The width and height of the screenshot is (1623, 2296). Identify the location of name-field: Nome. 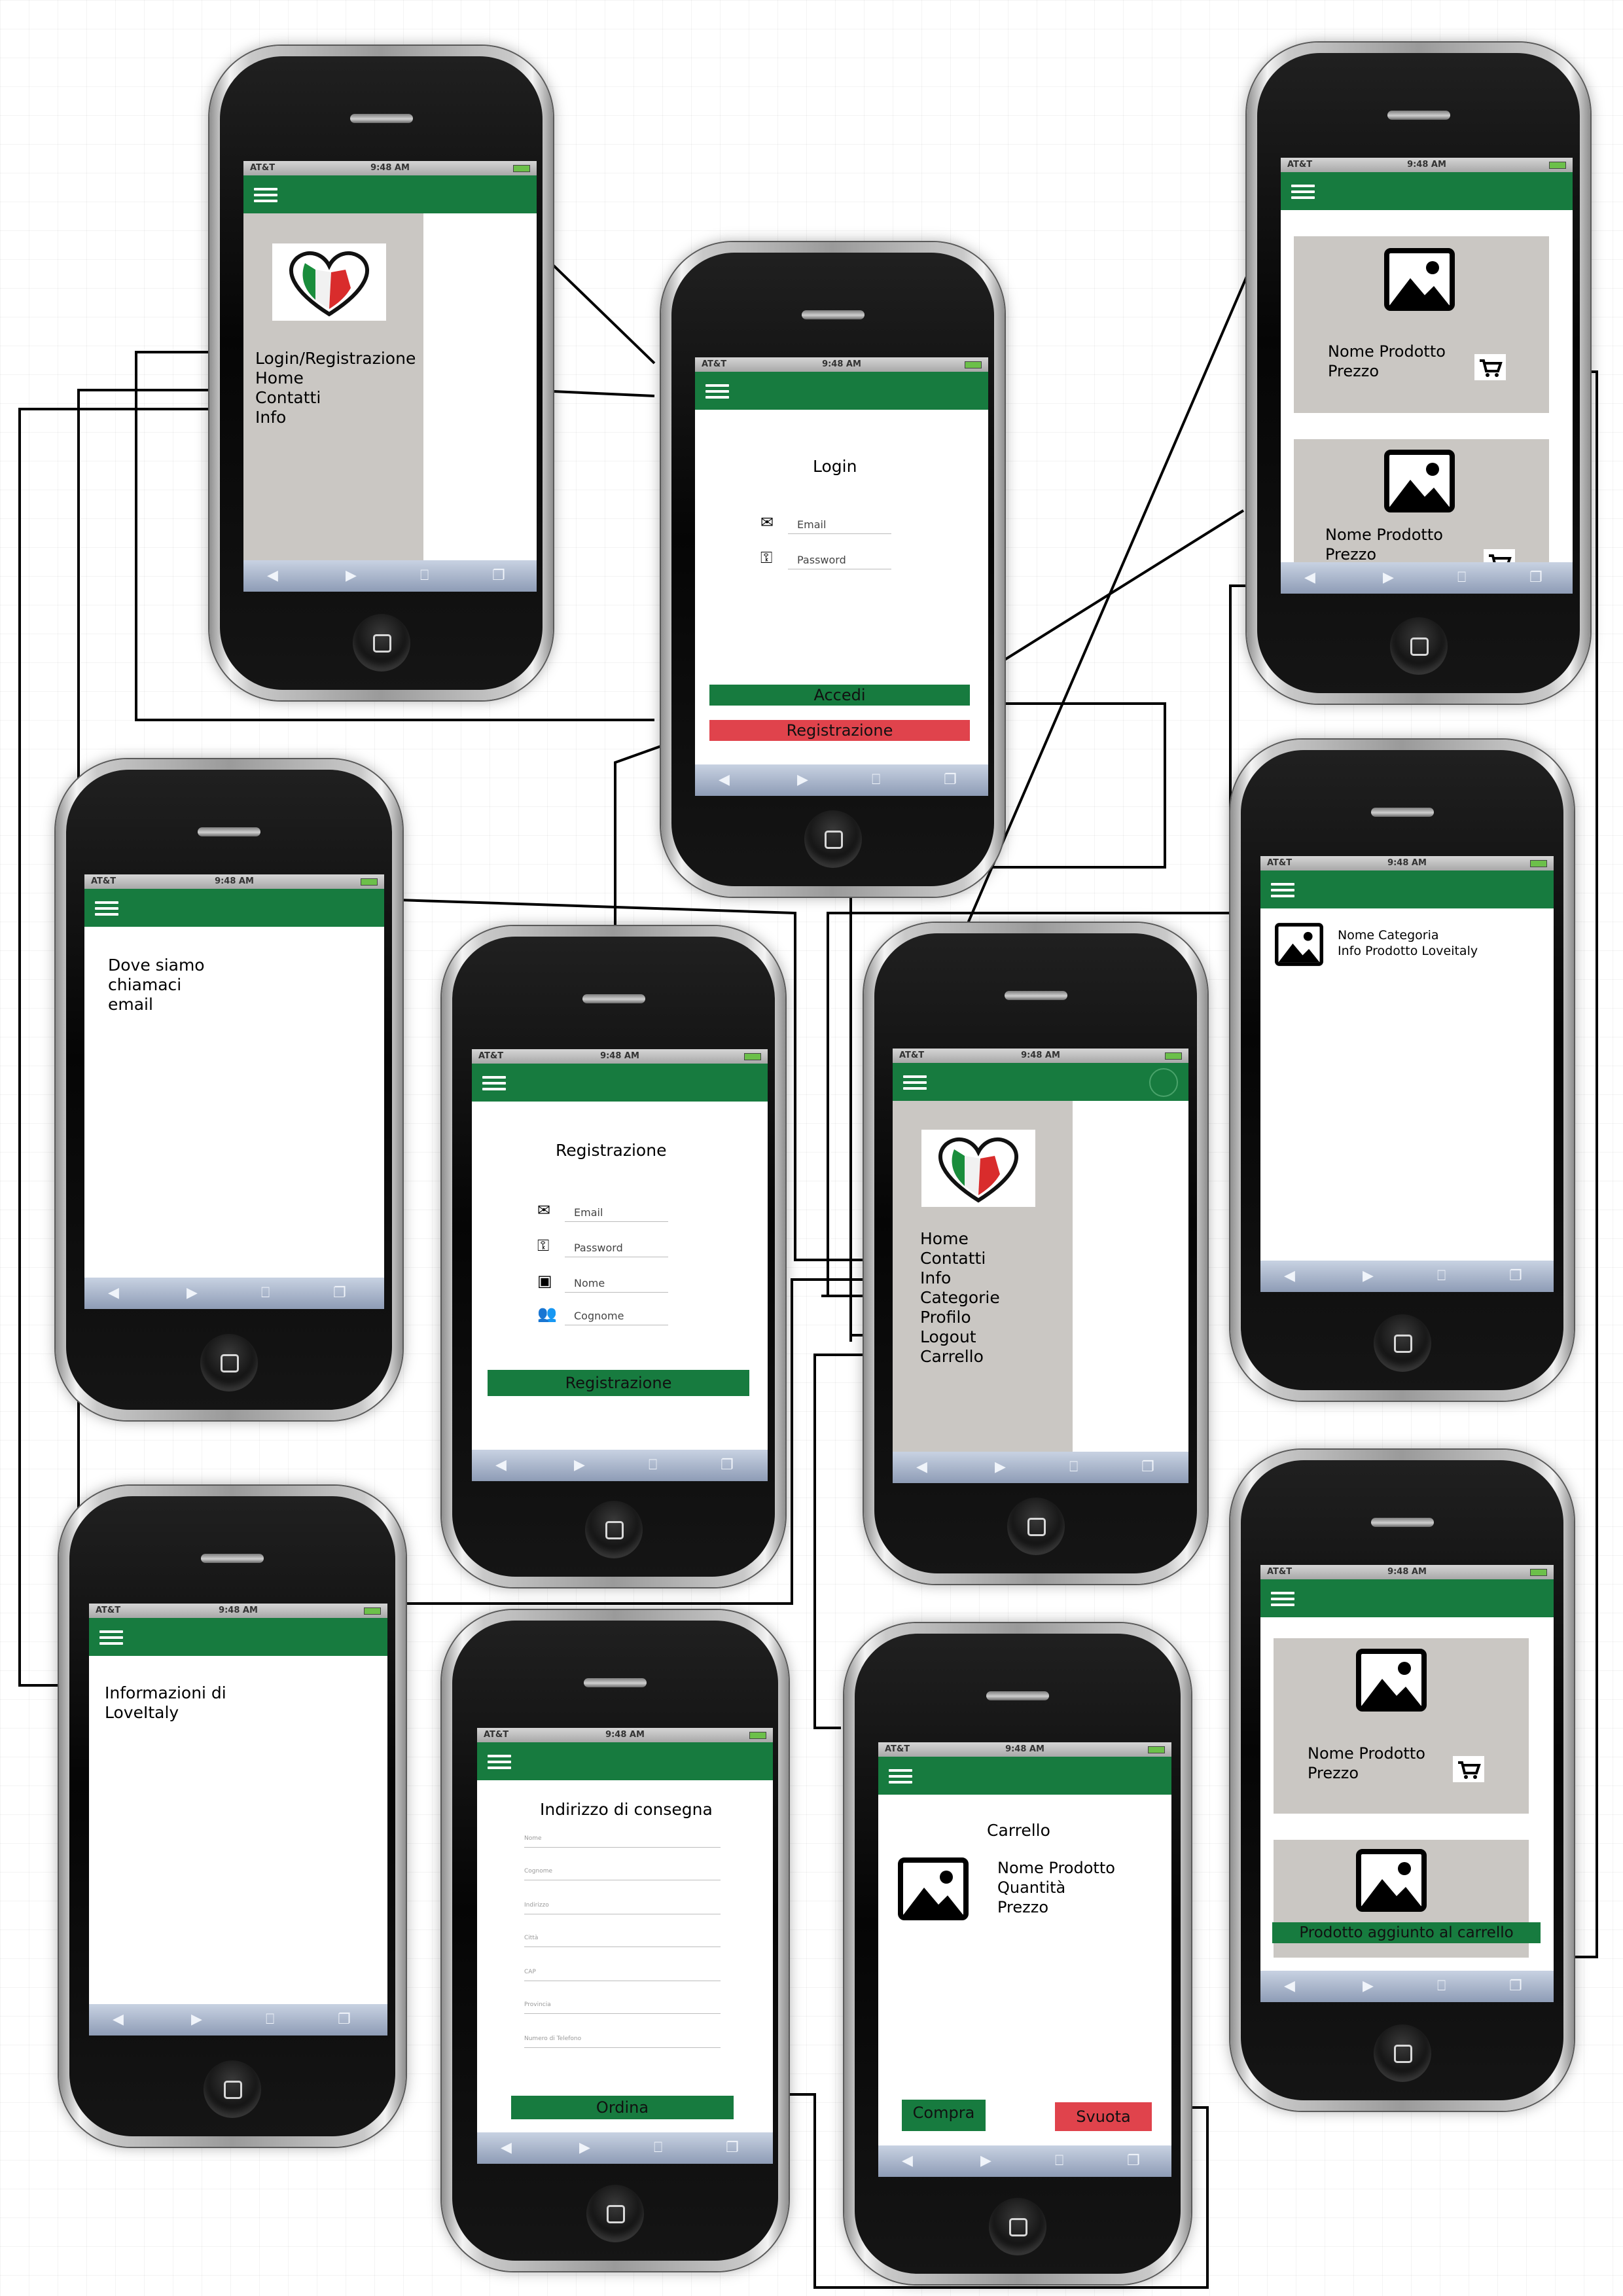
(622, 1840).